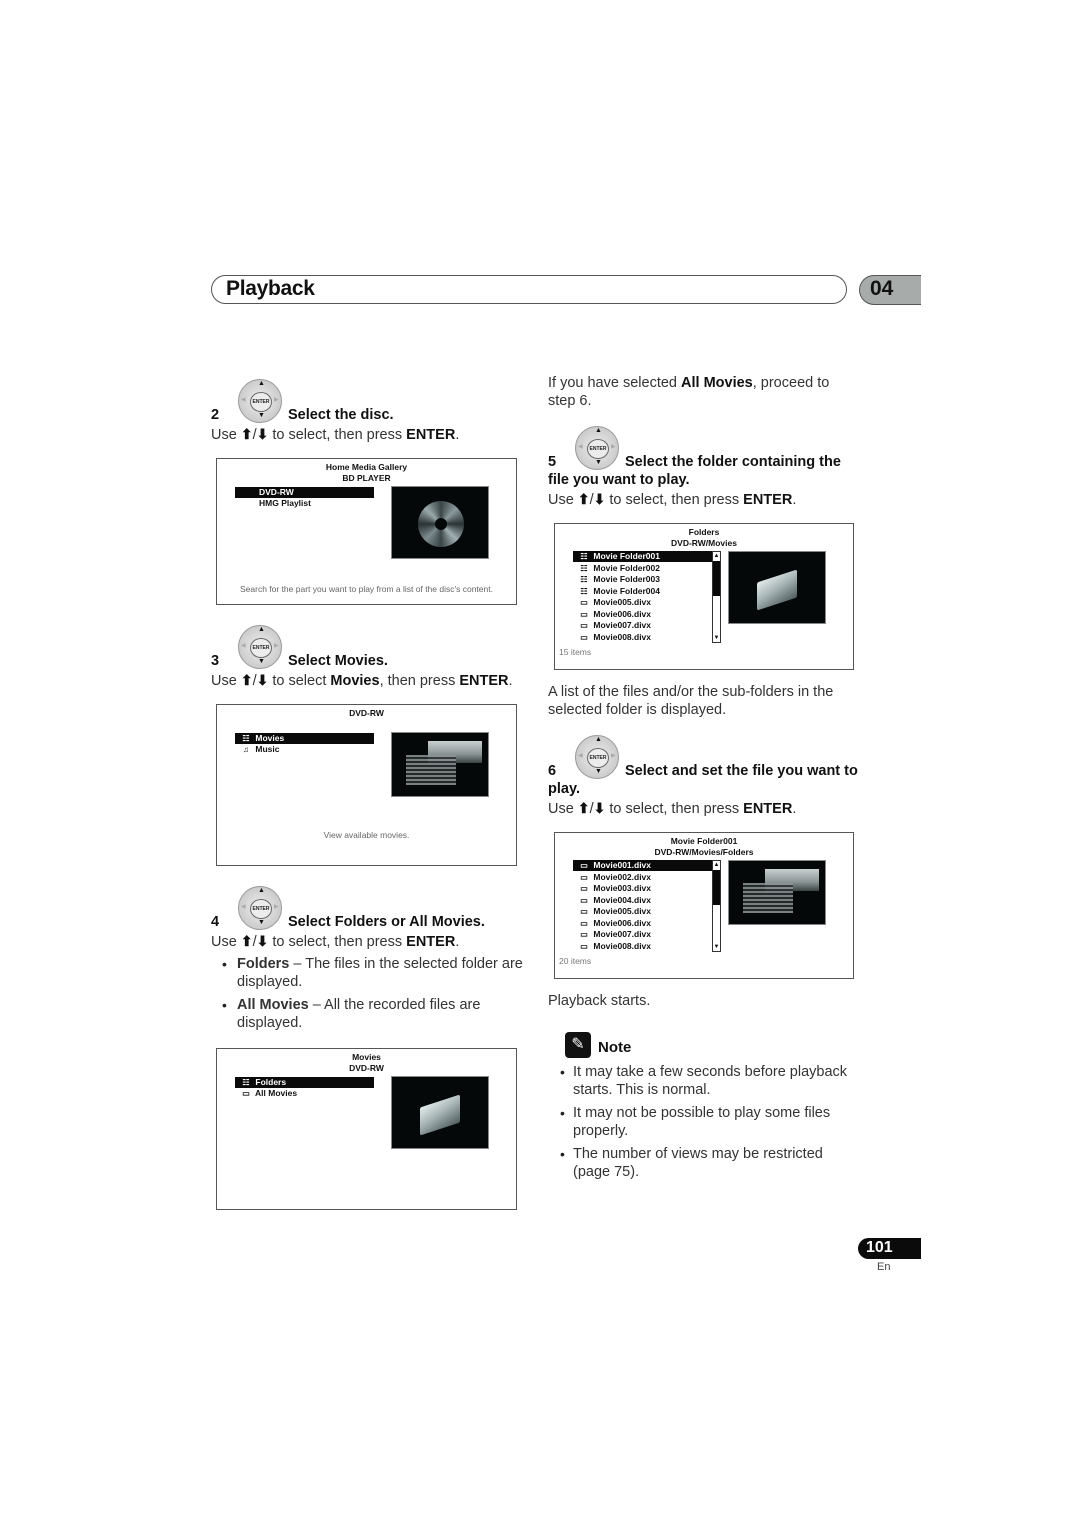 This screenshot has width=1080, height=1528. Describe the element at coordinates (642, 865) in the screenshot. I see `file-list-item: ▭ Movie001.divx` at that location.